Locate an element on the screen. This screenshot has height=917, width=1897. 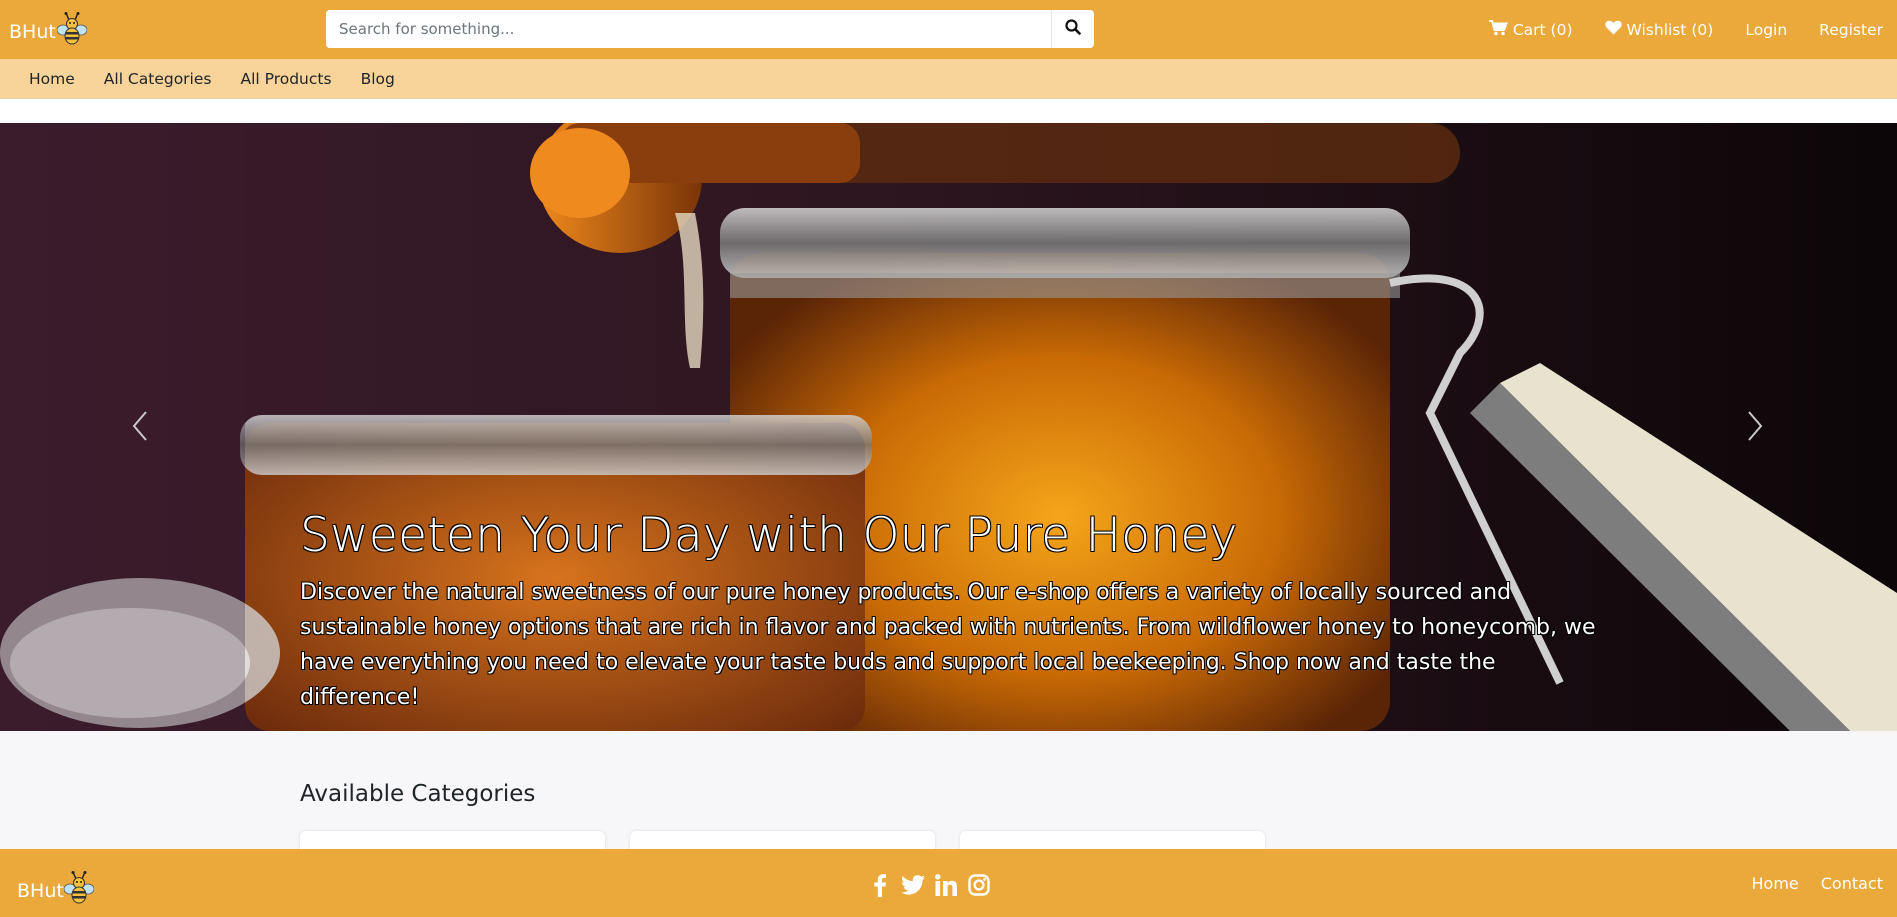
wishlist-link: Wishlist (0) is located at coordinates (1659, 29).